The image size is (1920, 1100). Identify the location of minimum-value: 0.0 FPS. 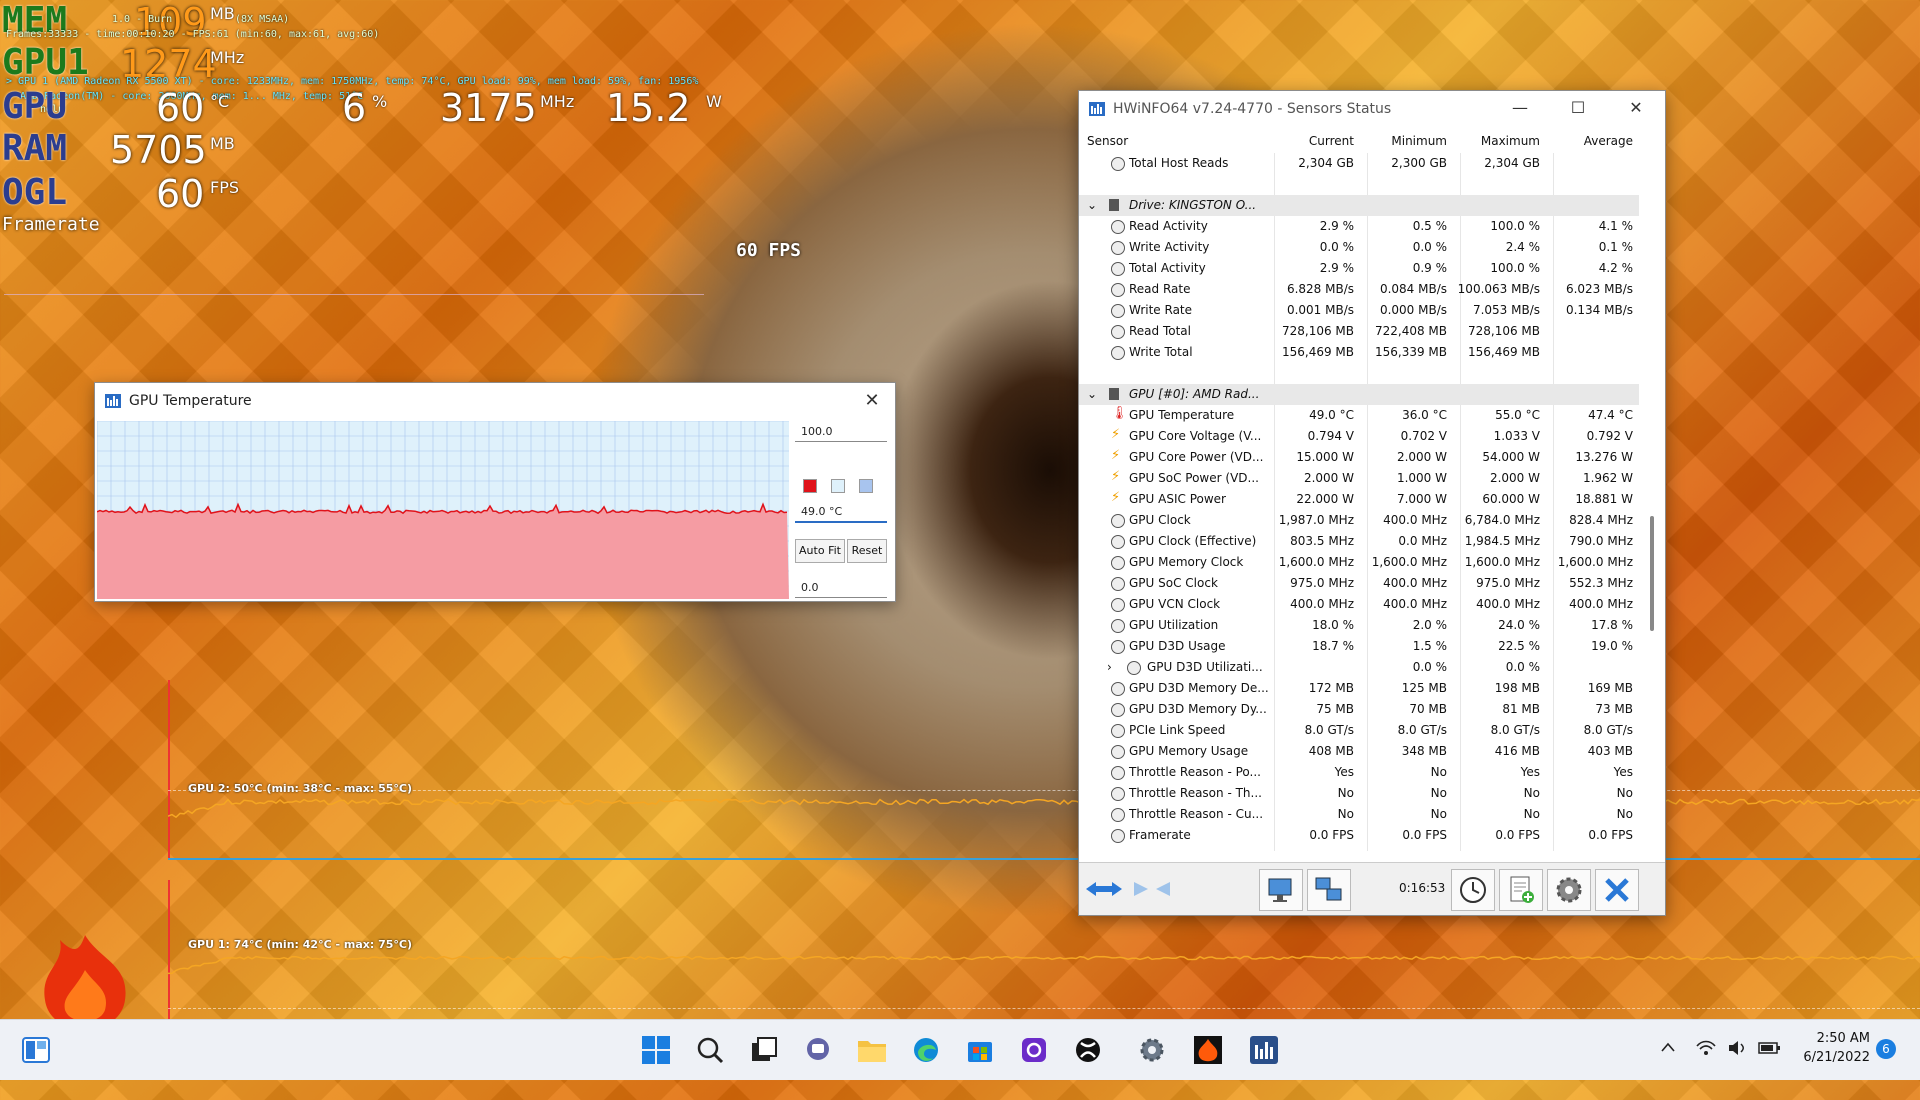
(1424, 835).